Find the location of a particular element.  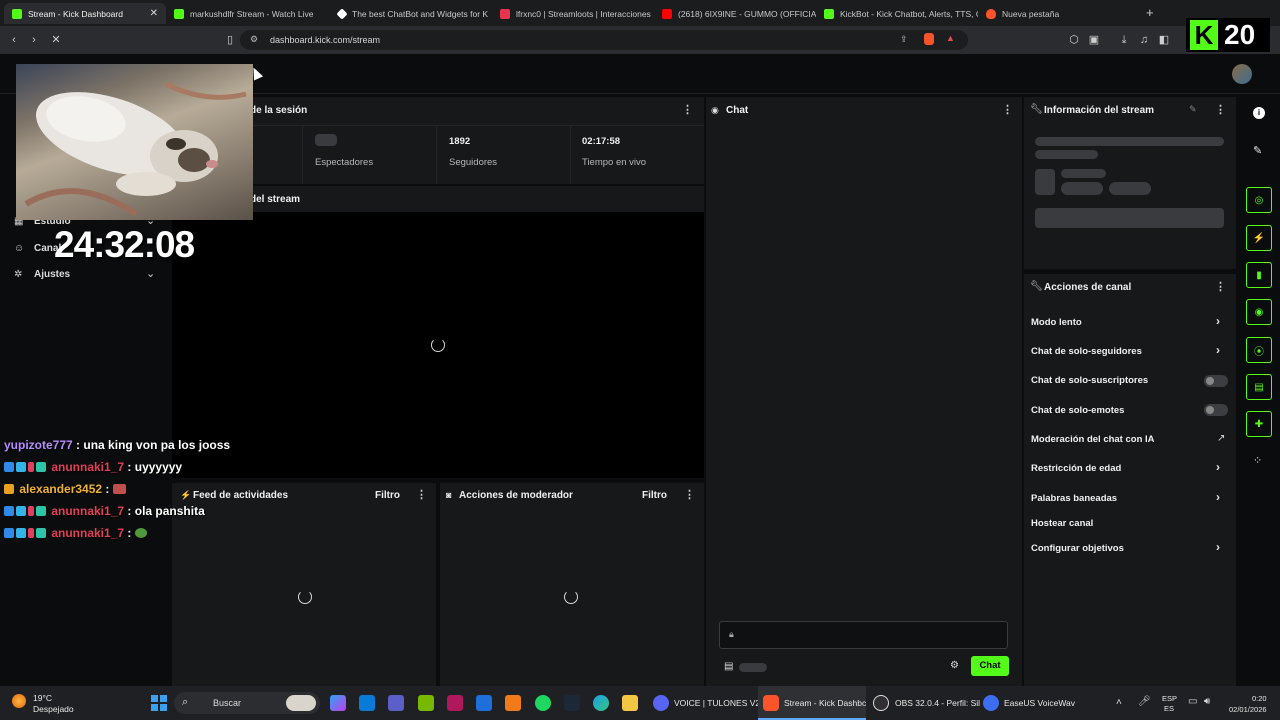

emotes-only-toggle is located at coordinates (1216, 410).